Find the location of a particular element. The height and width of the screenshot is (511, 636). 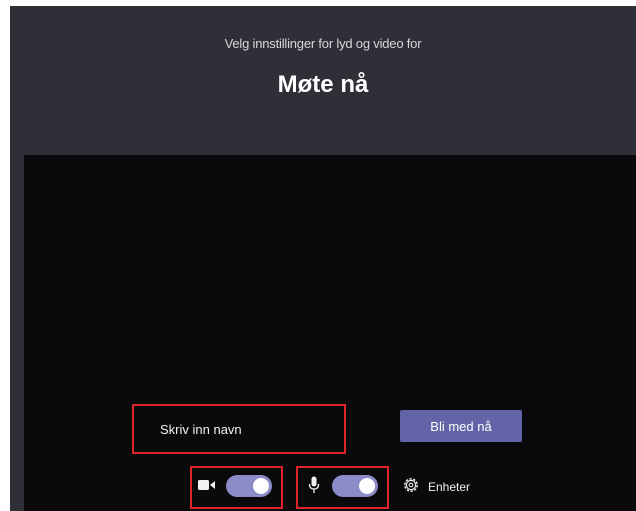

meeting-title: Møte nå is located at coordinates (323, 84).